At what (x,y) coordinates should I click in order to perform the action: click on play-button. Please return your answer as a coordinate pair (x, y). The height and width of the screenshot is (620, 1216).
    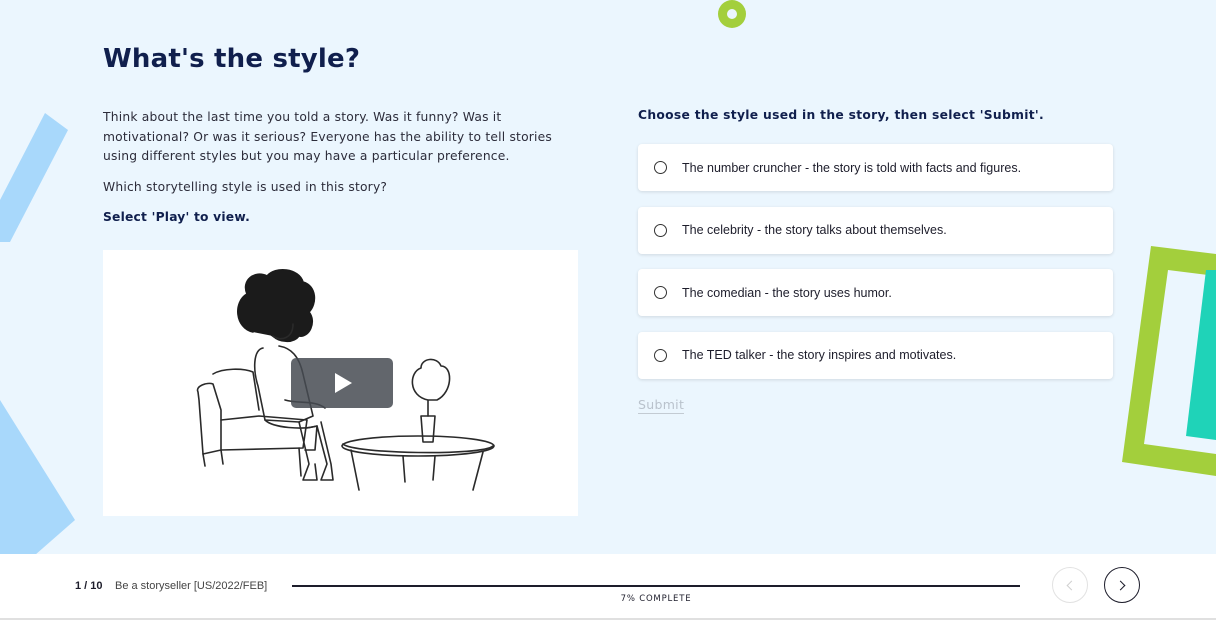
    Looking at the image, I should click on (342, 383).